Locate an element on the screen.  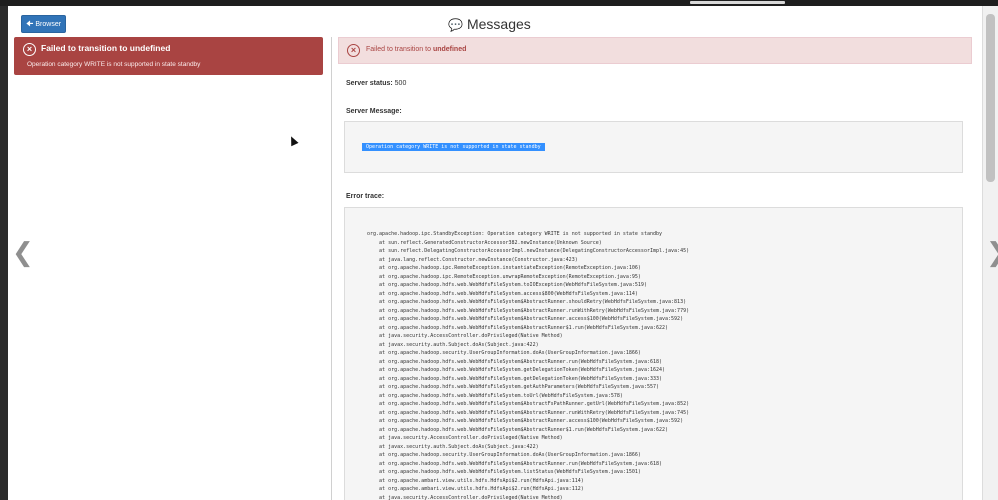
chevron-right-icon: ❯ is located at coordinates (992, 252).